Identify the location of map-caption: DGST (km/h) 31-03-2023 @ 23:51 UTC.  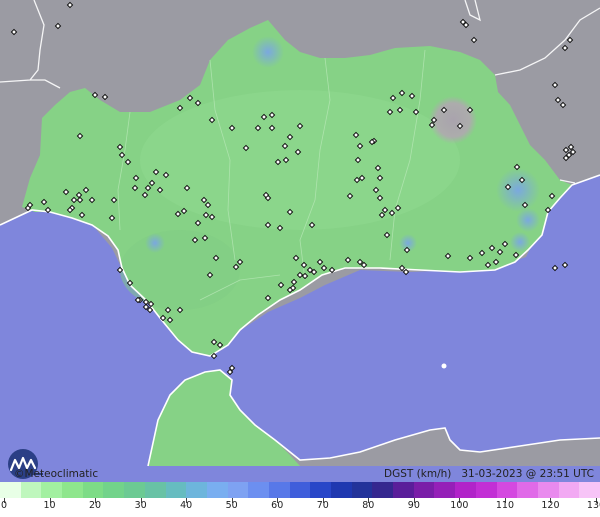
(489, 474).